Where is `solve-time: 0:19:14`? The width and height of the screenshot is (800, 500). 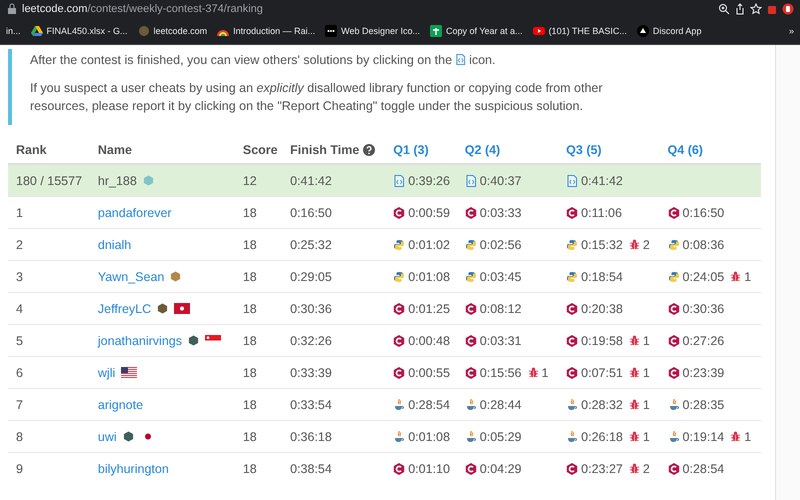 solve-time: 0:19:14 is located at coordinates (703, 437).